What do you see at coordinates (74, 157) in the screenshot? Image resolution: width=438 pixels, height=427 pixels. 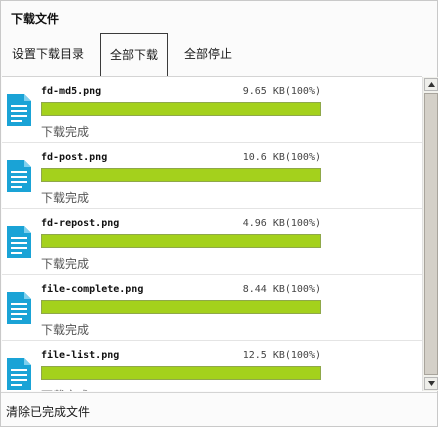 I see `file-name: fd-post.png` at bounding box center [74, 157].